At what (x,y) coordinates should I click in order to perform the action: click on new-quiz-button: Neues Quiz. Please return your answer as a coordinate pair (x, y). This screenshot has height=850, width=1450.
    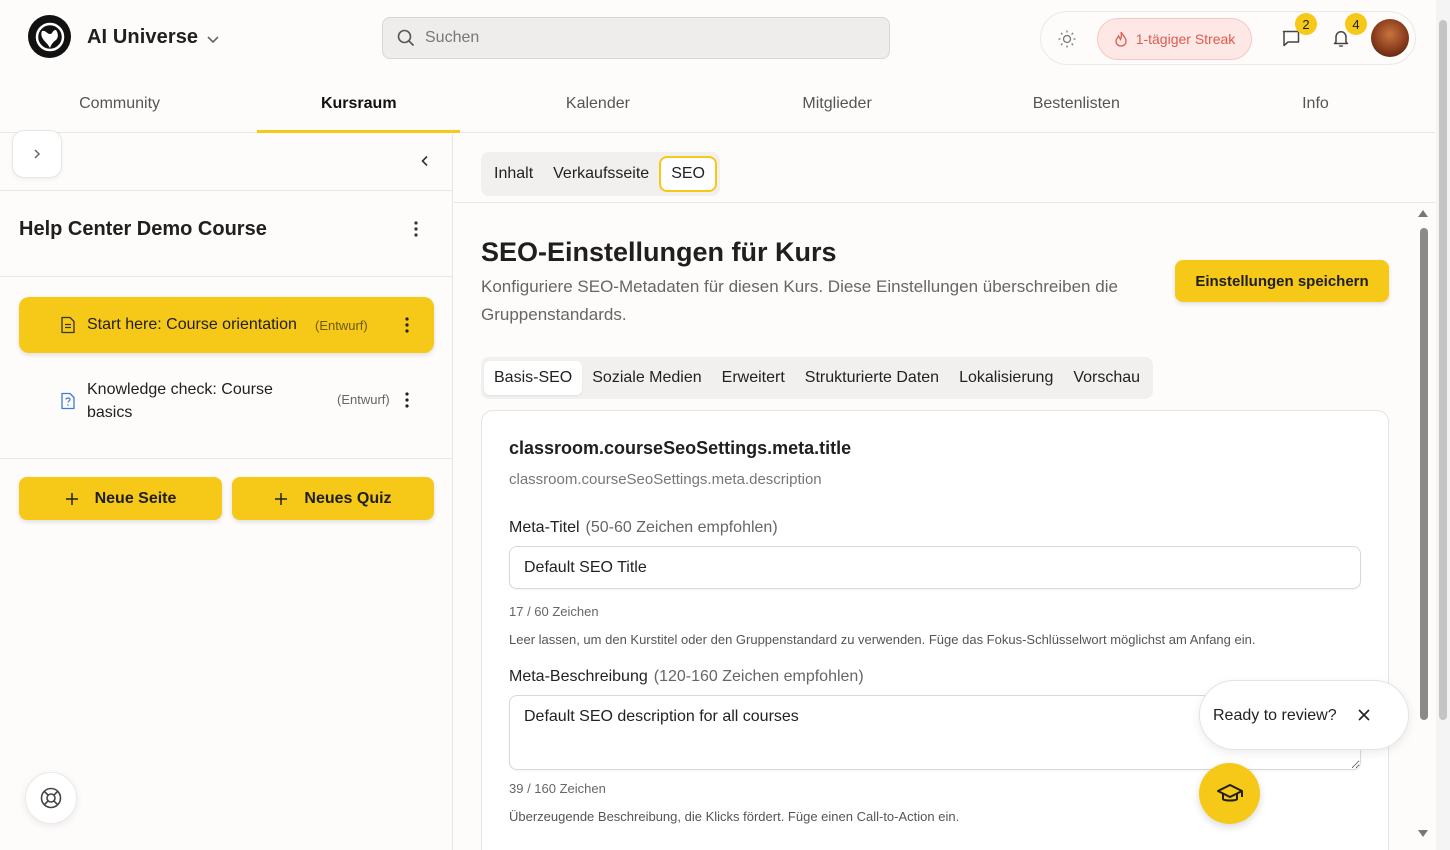
    Looking at the image, I should click on (333, 498).